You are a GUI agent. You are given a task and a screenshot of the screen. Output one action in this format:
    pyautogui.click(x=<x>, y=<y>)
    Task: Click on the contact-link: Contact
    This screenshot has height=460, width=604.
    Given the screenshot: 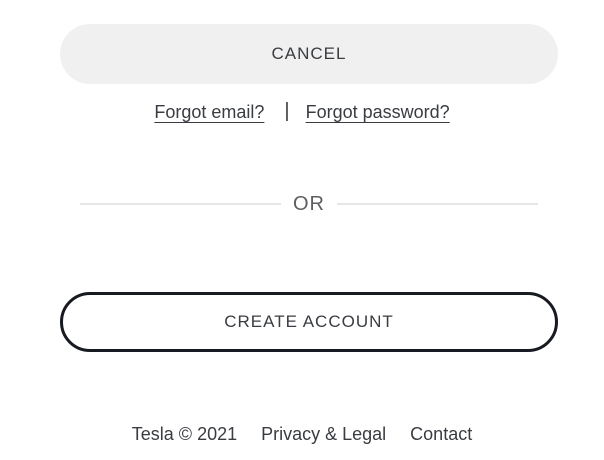 What is the action you would take?
    pyautogui.click(x=441, y=434)
    